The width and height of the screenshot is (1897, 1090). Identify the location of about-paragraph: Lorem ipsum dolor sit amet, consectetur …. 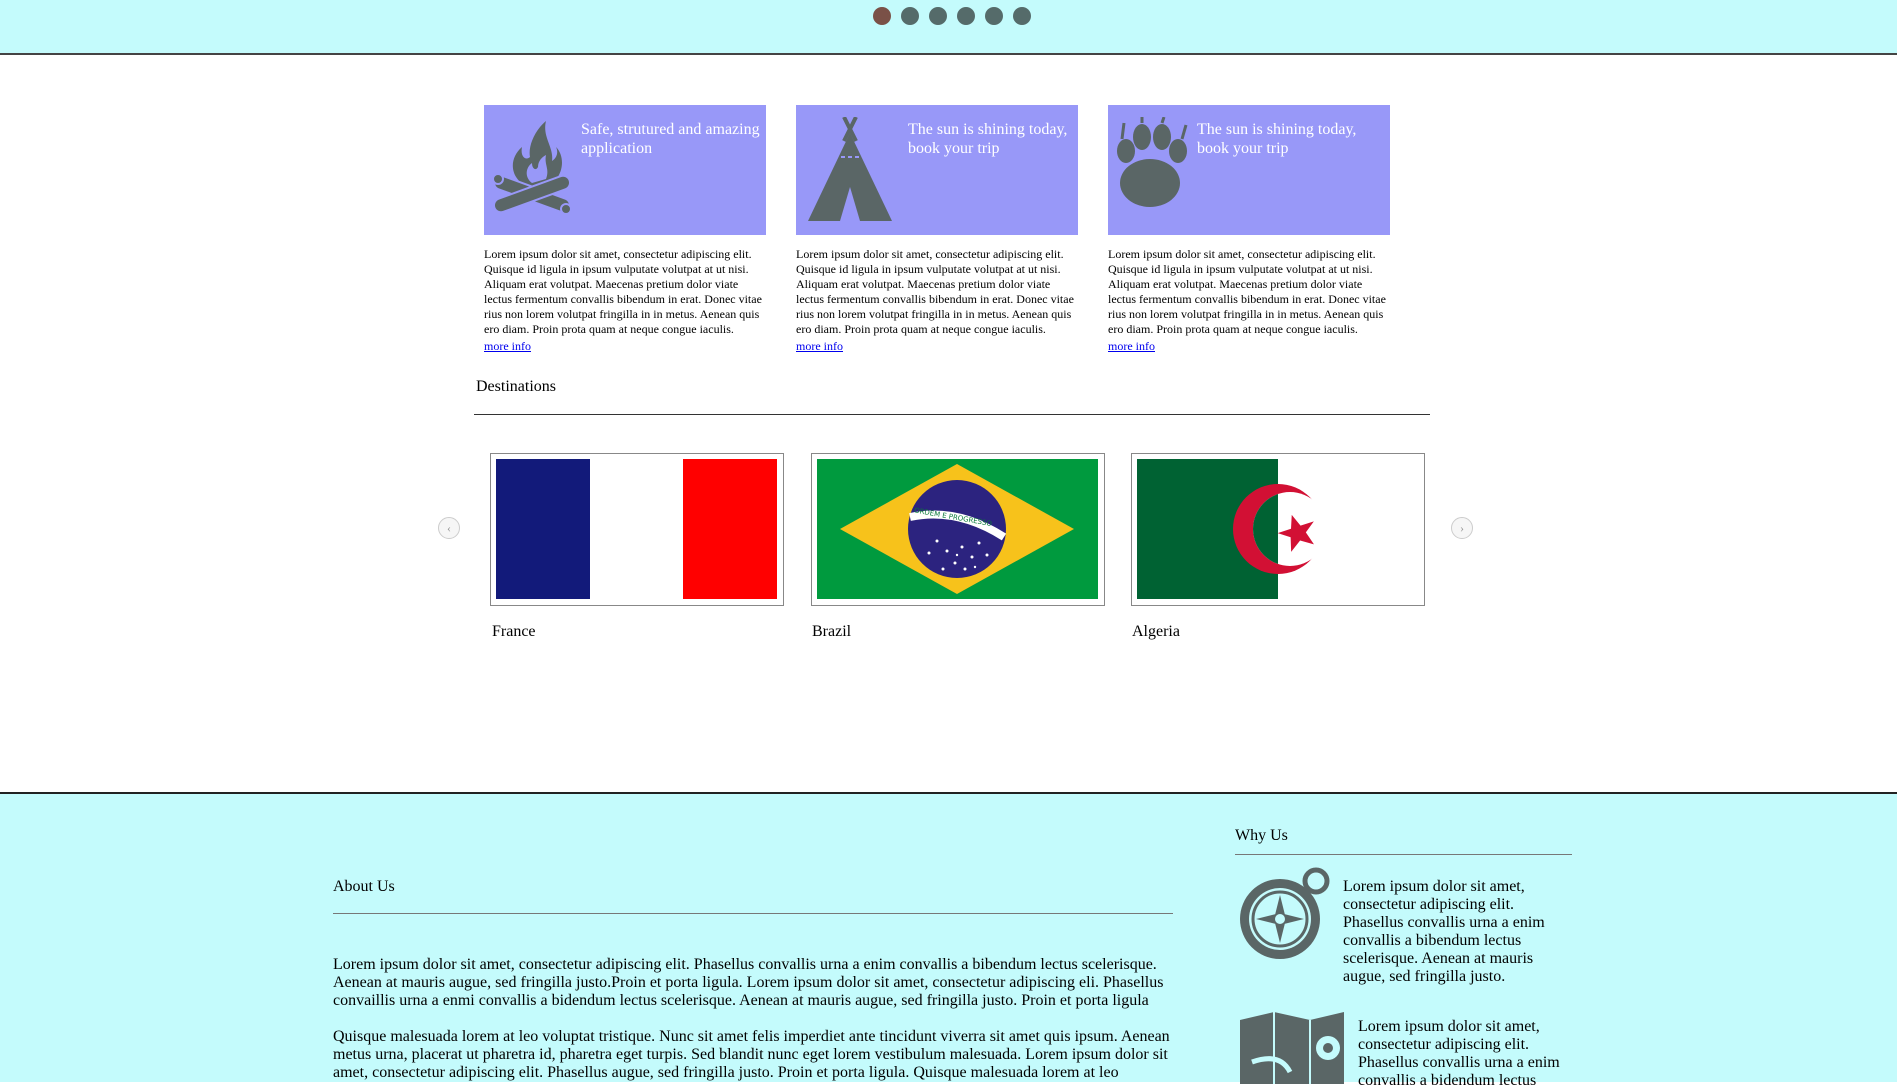
(748, 982).